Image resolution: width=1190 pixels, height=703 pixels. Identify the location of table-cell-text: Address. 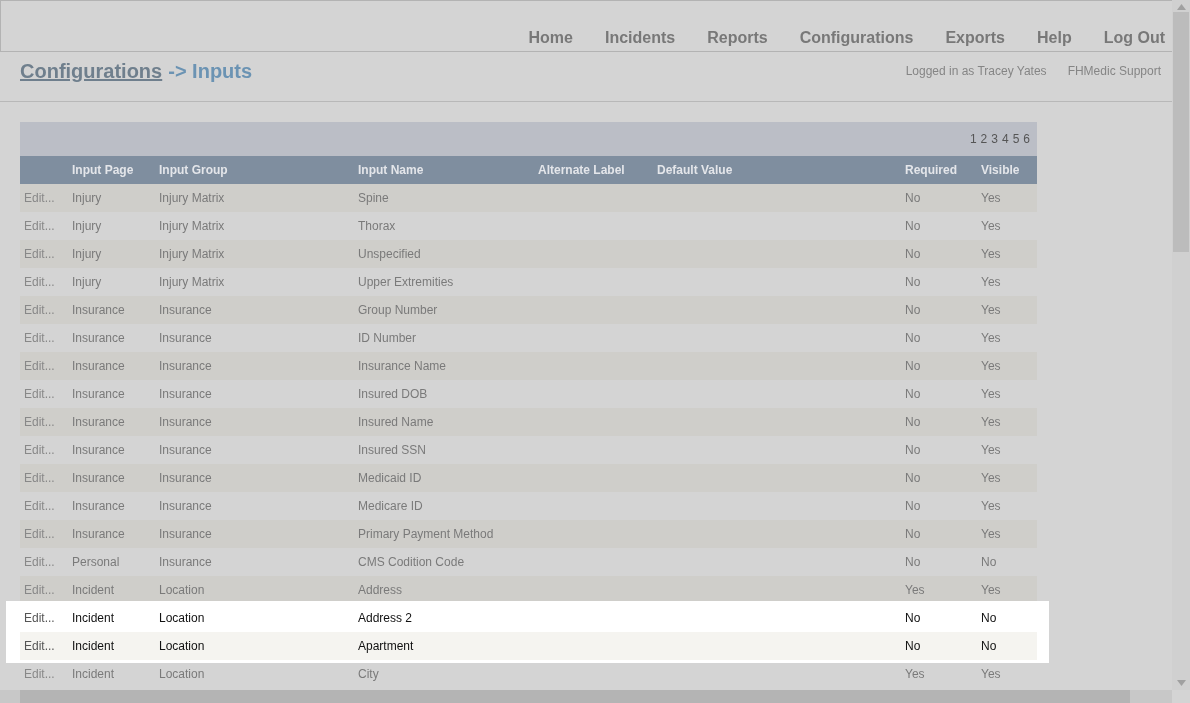
(381, 590).